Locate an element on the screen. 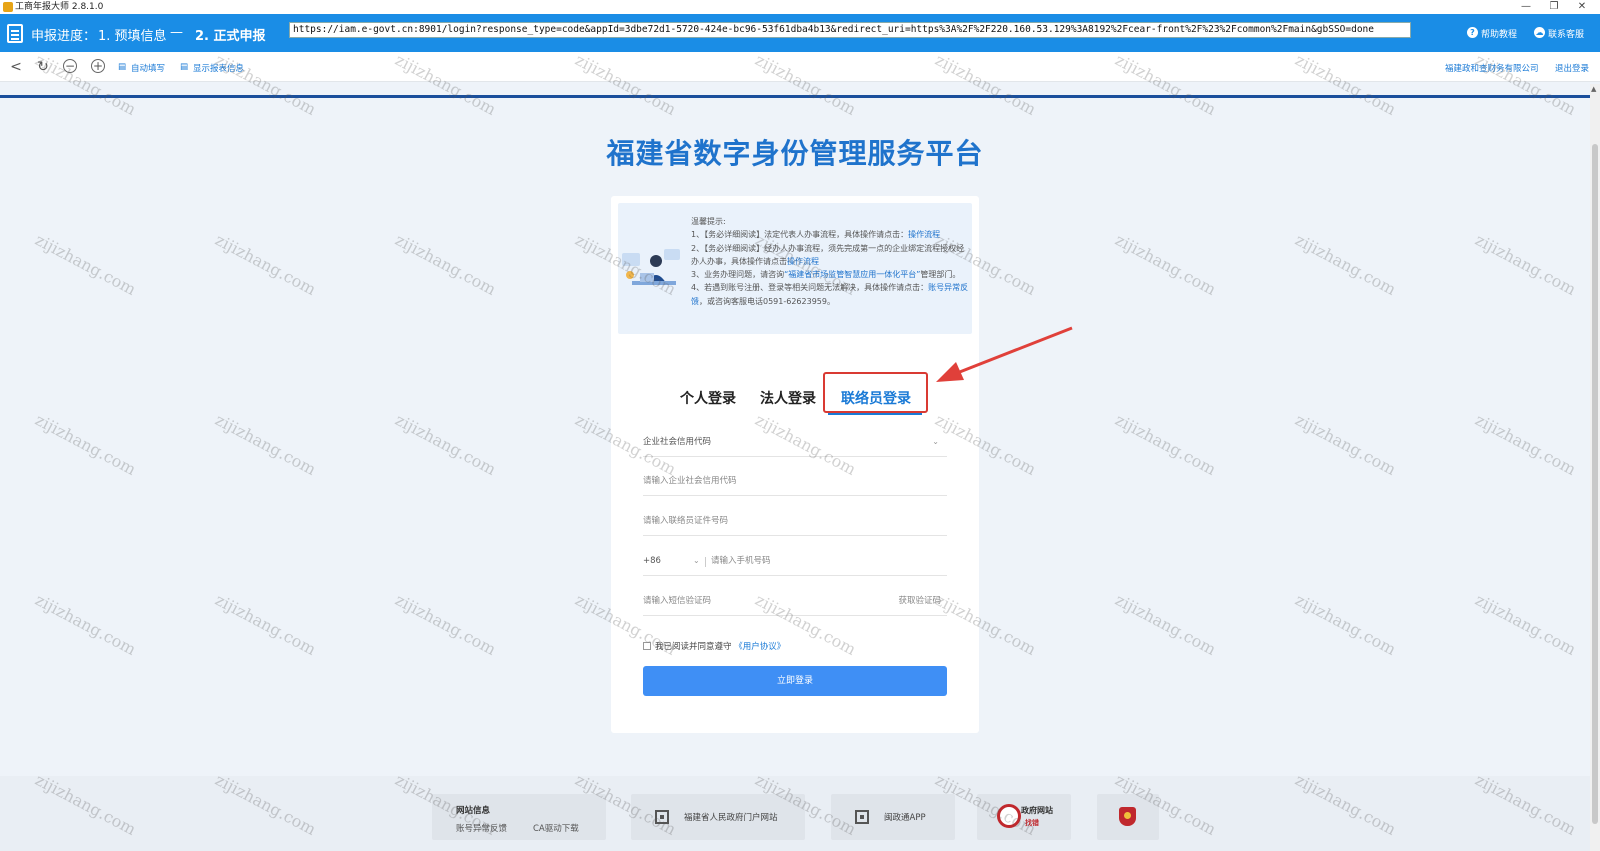  step-prefill: 1. 预填信息 is located at coordinates (132, 34).